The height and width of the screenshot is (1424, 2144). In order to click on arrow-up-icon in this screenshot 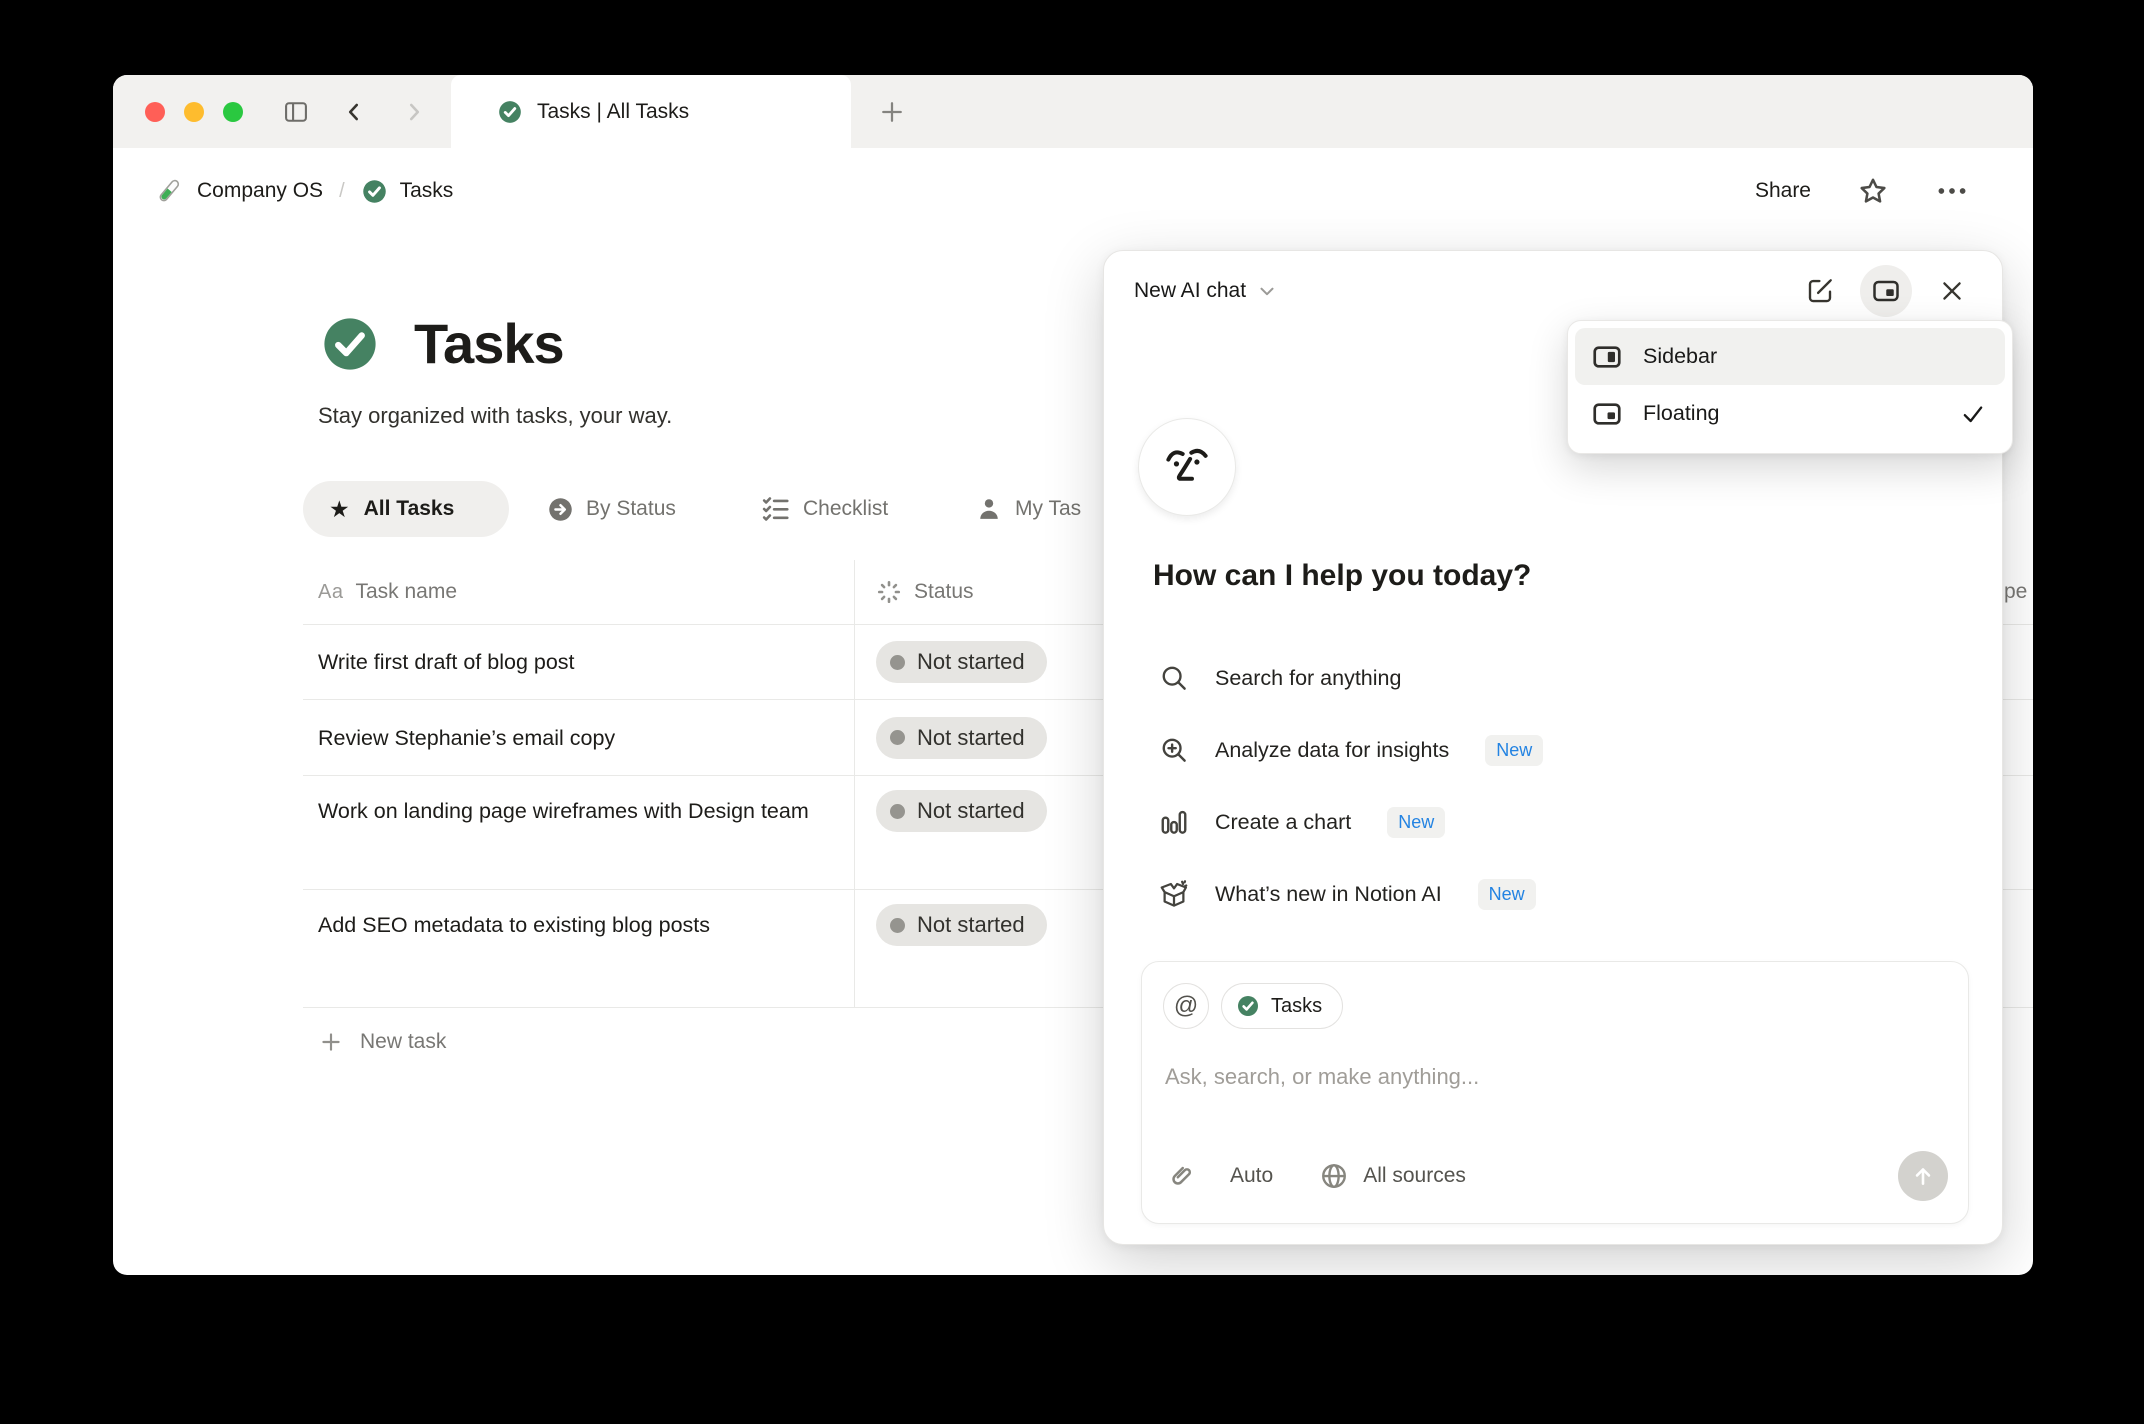, I will do `click(1923, 1176)`.